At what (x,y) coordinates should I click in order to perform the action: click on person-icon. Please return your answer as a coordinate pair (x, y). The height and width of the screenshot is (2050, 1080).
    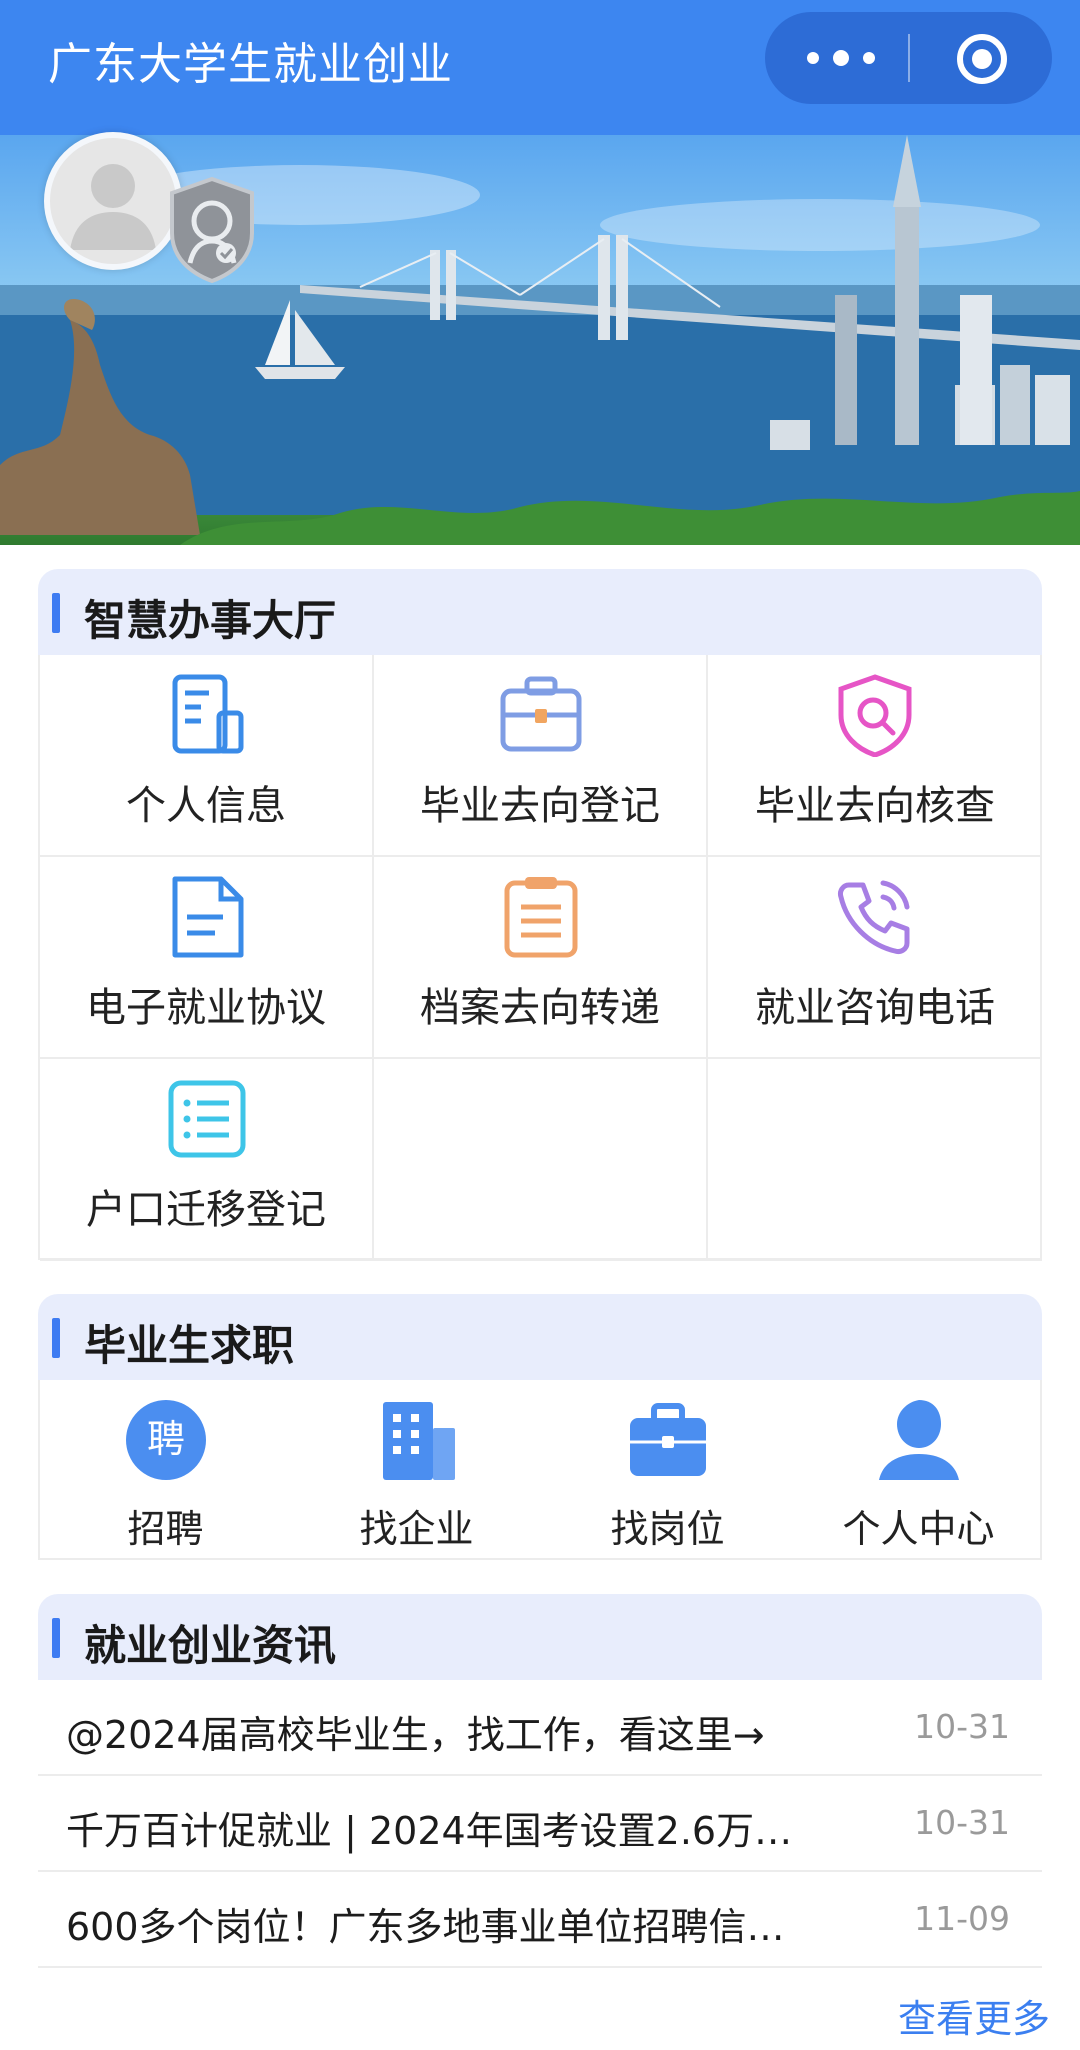
    Looking at the image, I should click on (919, 1440).